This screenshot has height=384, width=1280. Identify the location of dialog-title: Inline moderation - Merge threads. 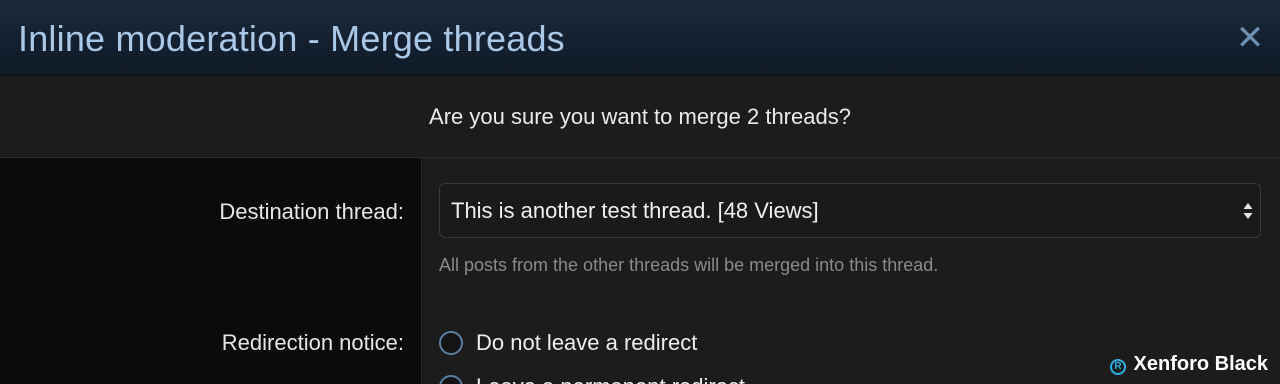
(291, 38).